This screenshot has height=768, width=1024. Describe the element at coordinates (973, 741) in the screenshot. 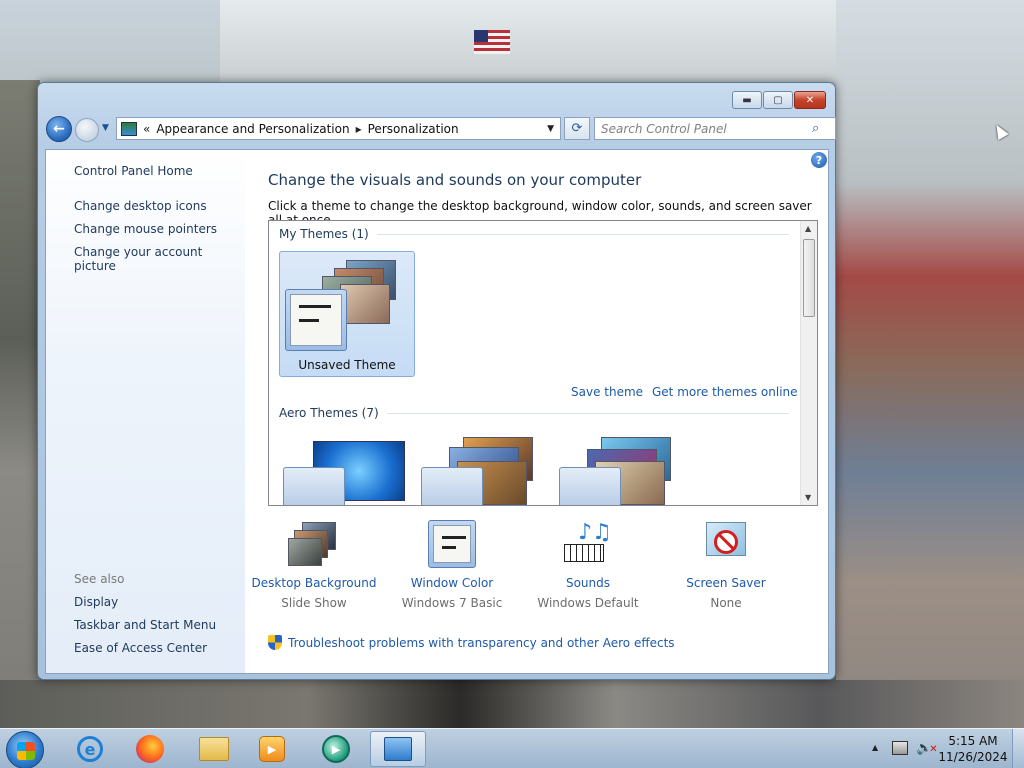

I see `clock-time: 5:15 AM` at that location.